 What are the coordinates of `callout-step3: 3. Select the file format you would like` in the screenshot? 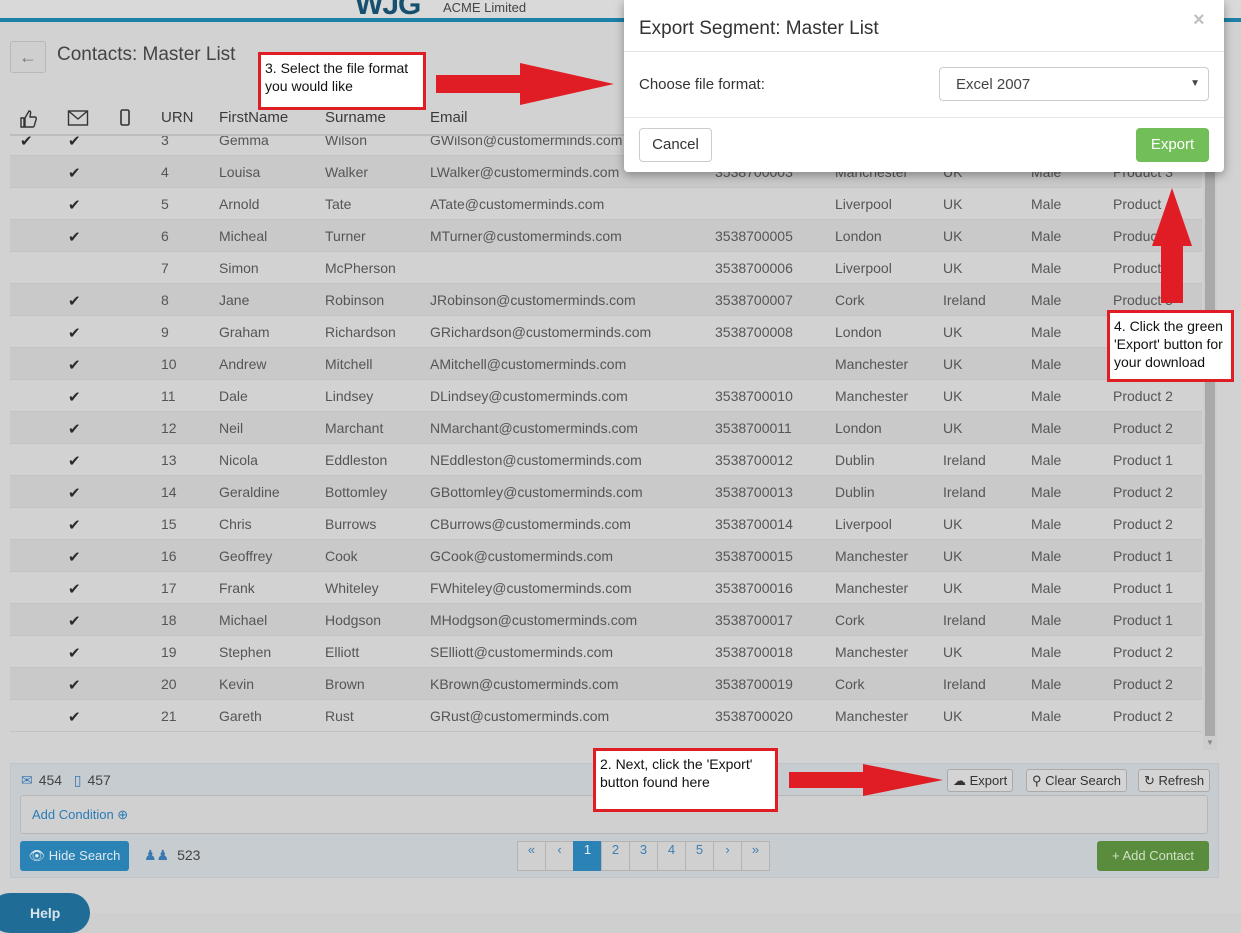 It's located at (342, 81).